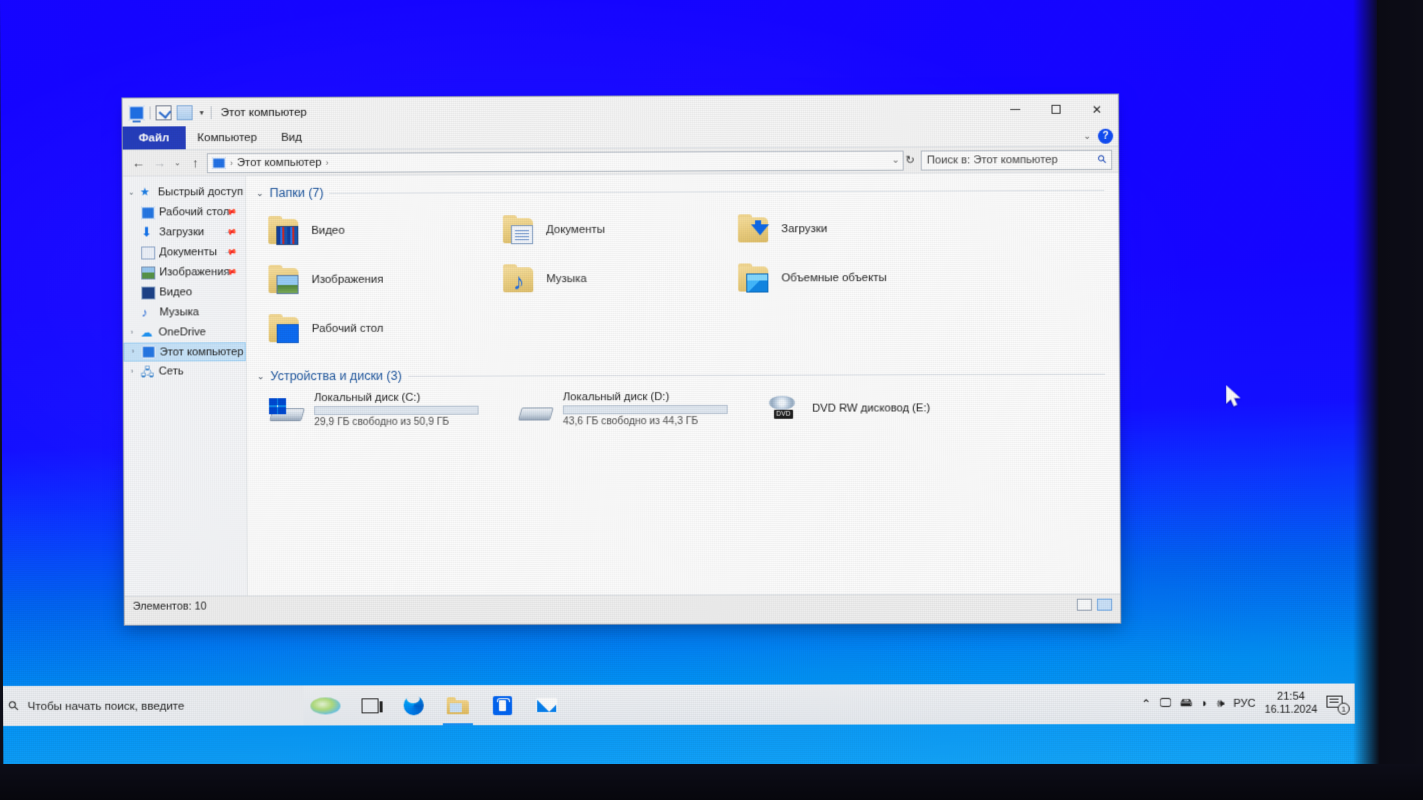 The height and width of the screenshot is (800, 1423). Describe the element at coordinates (159, 162) in the screenshot. I see `forward-button: →` at that location.